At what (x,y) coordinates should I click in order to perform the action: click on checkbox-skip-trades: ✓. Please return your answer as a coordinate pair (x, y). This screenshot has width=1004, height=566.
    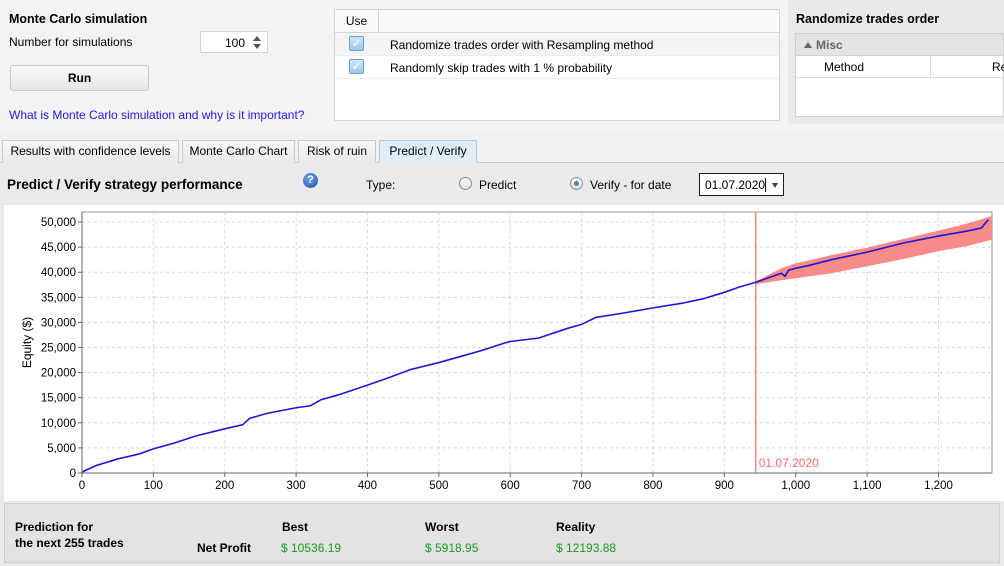
    Looking at the image, I should click on (356, 66).